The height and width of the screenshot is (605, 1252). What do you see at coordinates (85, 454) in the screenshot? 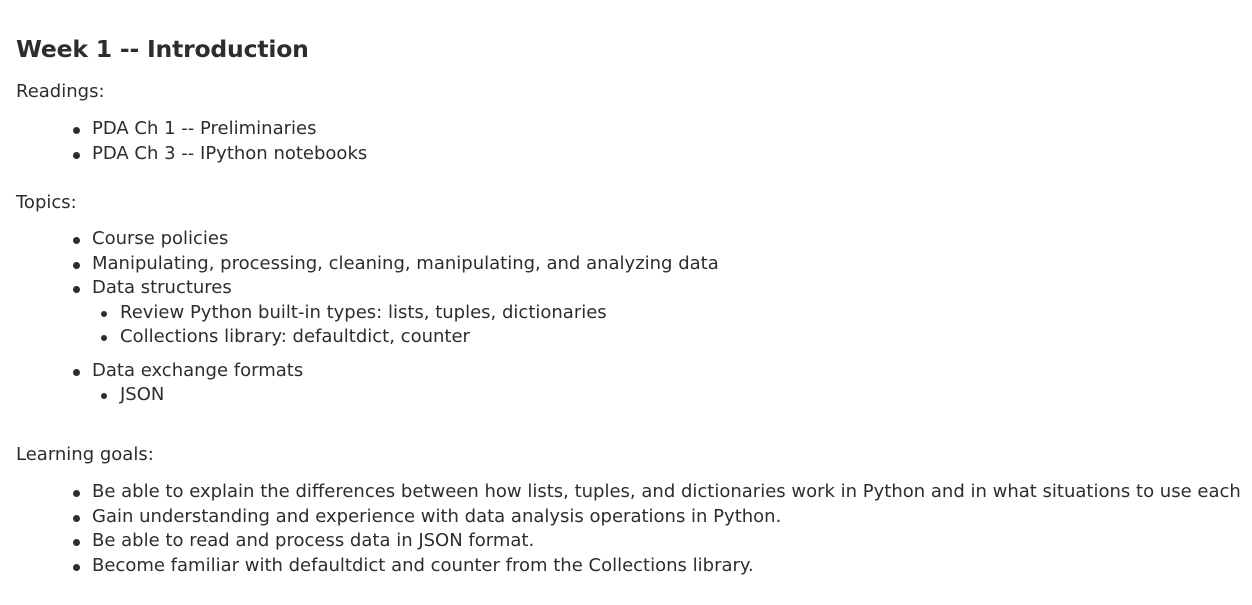
I see `learning-goals-label: Learning goals:` at bounding box center [85, 454].